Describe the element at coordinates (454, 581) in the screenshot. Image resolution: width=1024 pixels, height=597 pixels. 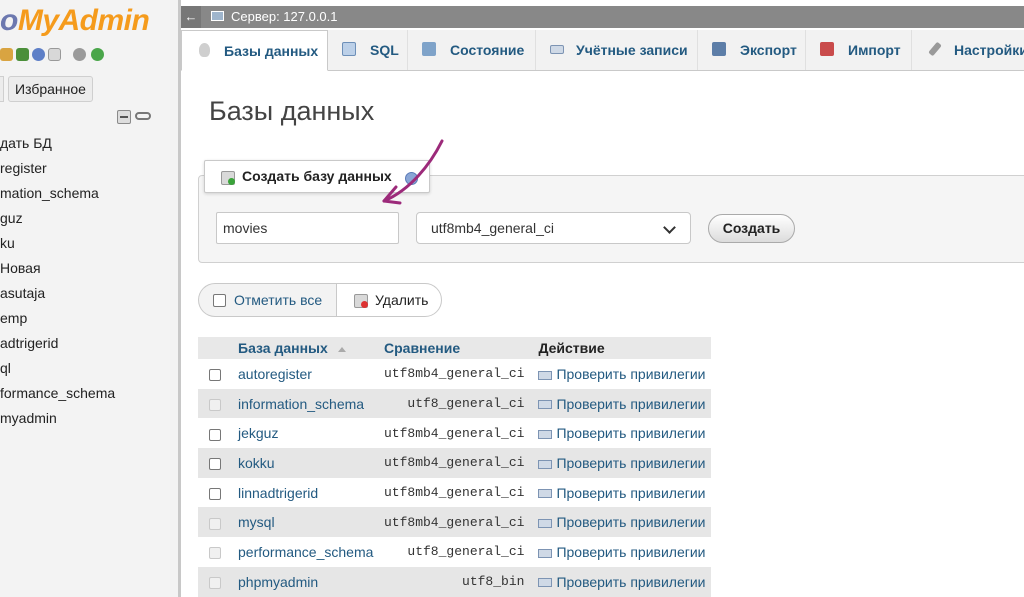
I see `table-row: phpmyadmin utf8_bin Проверить привилегии` at that location.